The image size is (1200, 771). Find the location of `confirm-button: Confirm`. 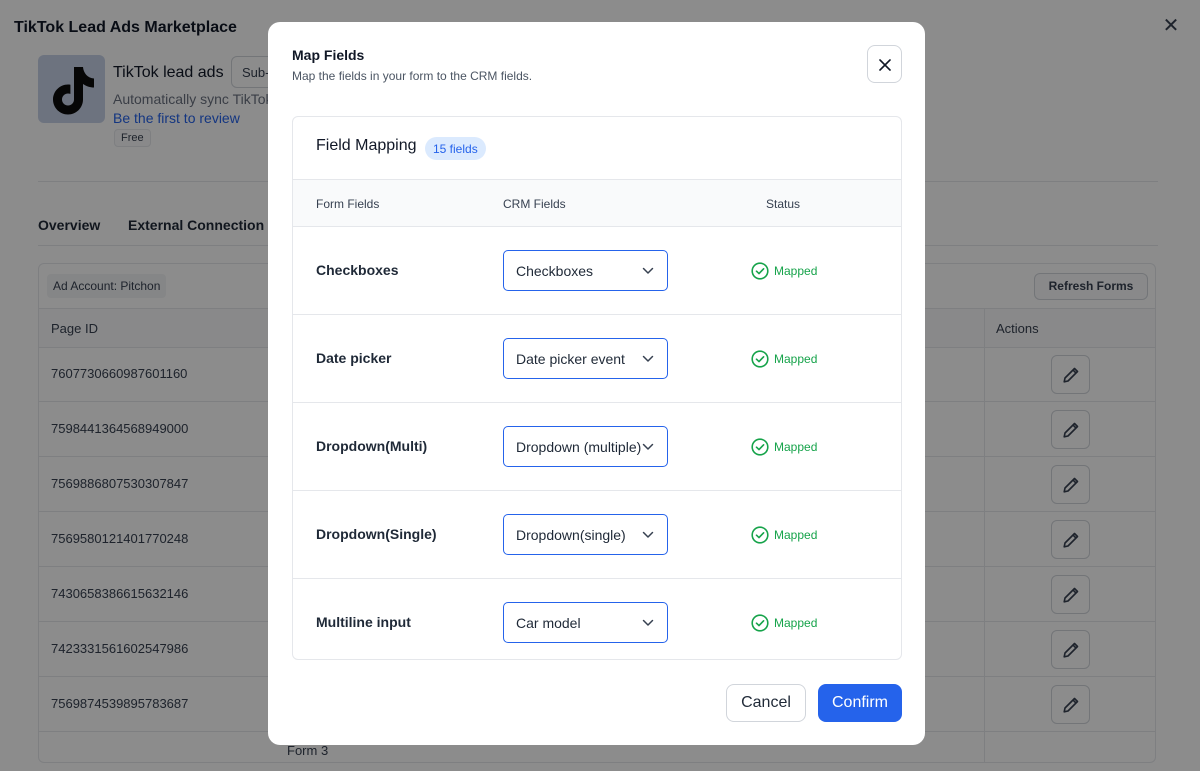

confirm-button: Confirm is located at coordinates (860, 703).